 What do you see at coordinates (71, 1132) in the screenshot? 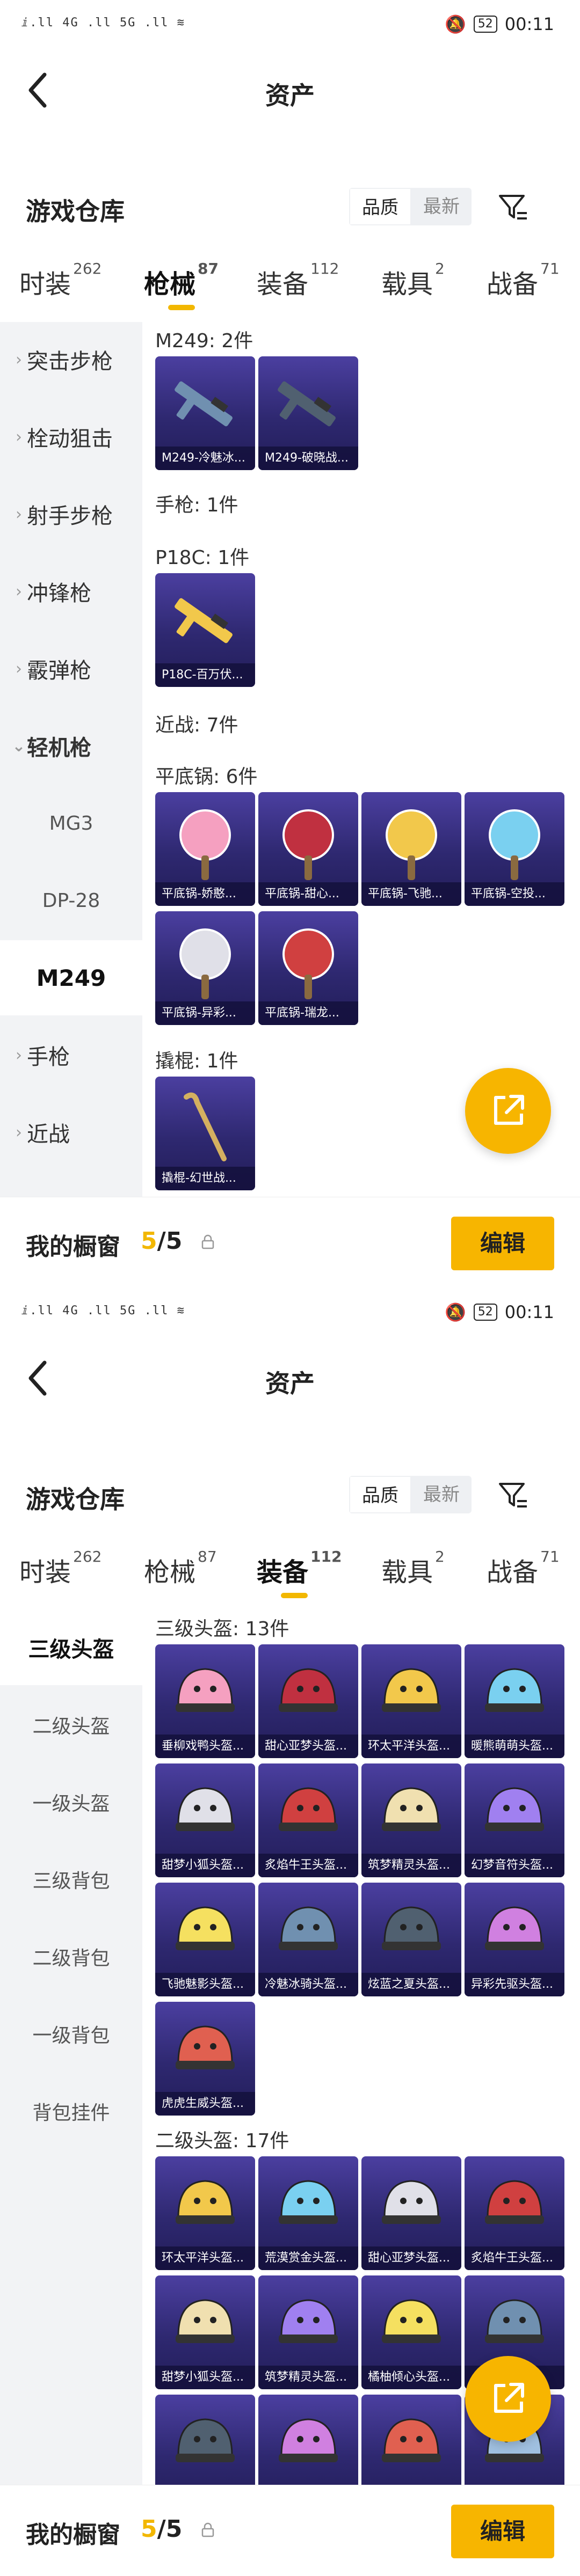
I see `sidebar-item-melee: › 近战` at bounding box center [71, 1132].